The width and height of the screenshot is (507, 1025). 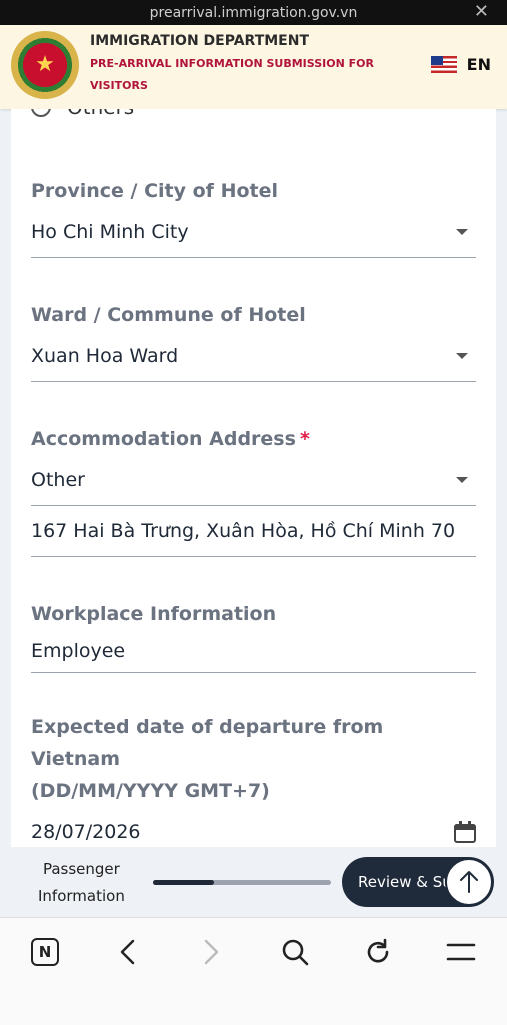 I want to click on reload-button, so click(x=378, y=952).